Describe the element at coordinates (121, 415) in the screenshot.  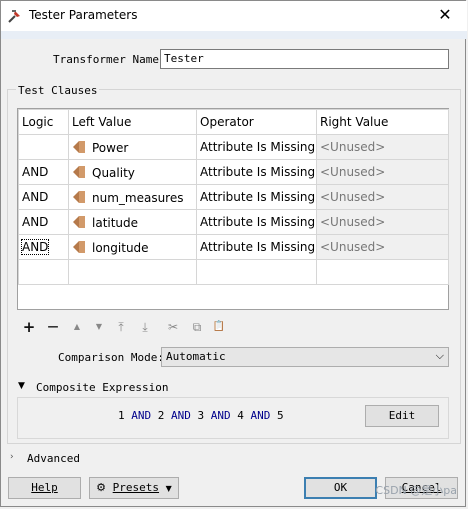
I see `expr-term: 1` at that location.